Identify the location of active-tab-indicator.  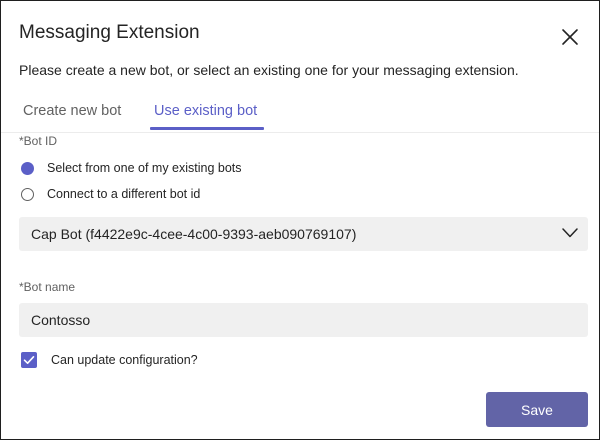
(207, 128).